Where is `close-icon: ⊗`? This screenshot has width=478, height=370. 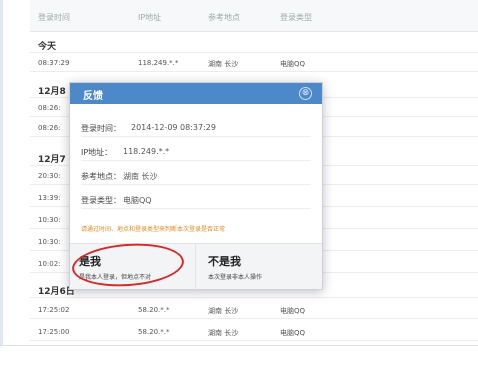 close-icon: ⊗ is located at coordinates (305, 93).